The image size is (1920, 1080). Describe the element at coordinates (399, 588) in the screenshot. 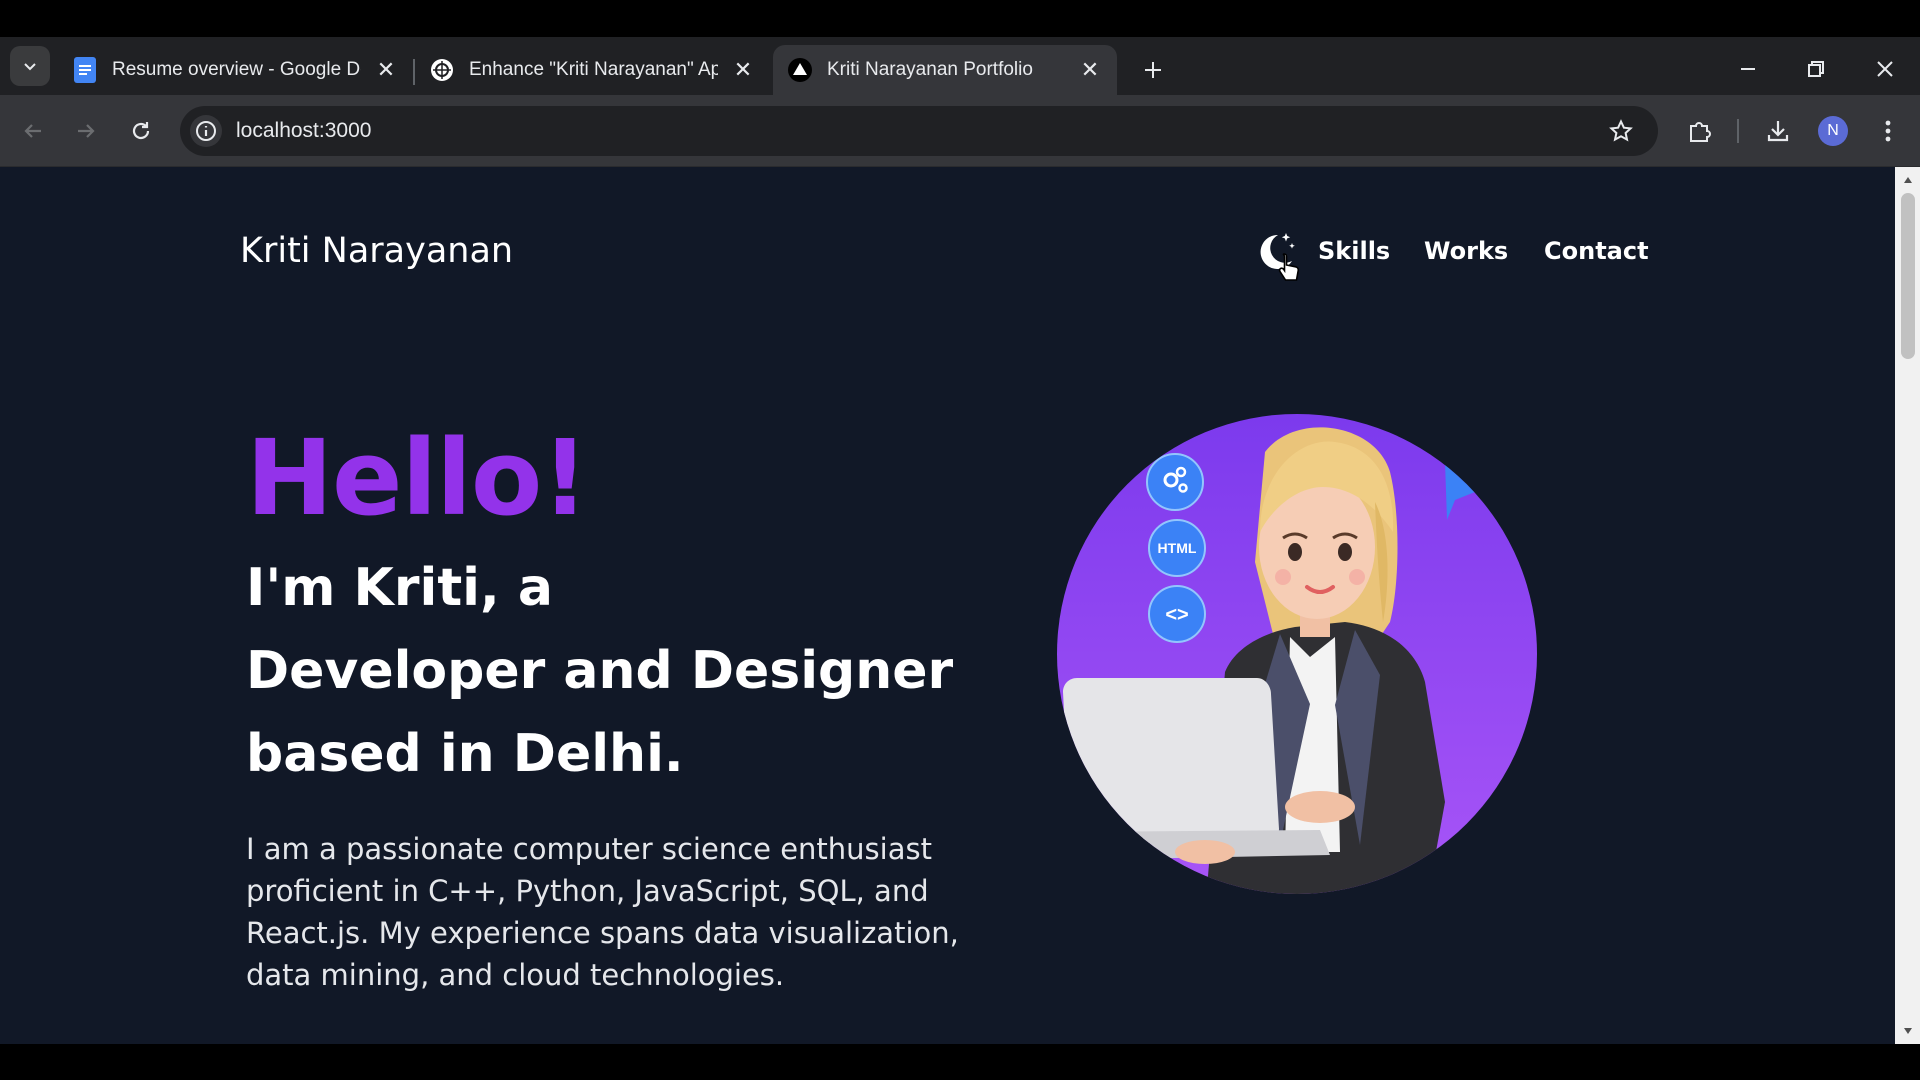

I see `hero-intro-line-1: I'm Kriti, a` at that location.